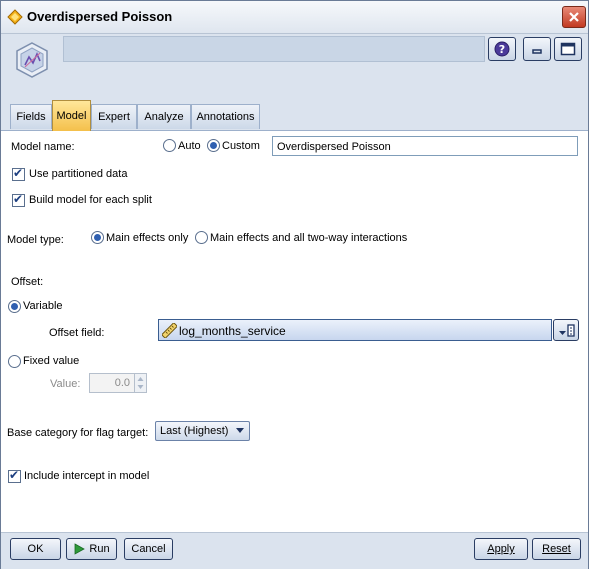  What do you see at coordinates (114, 116) in the screenshot?
I see `tab-expert: Expert` at bounding box center [114, 116].